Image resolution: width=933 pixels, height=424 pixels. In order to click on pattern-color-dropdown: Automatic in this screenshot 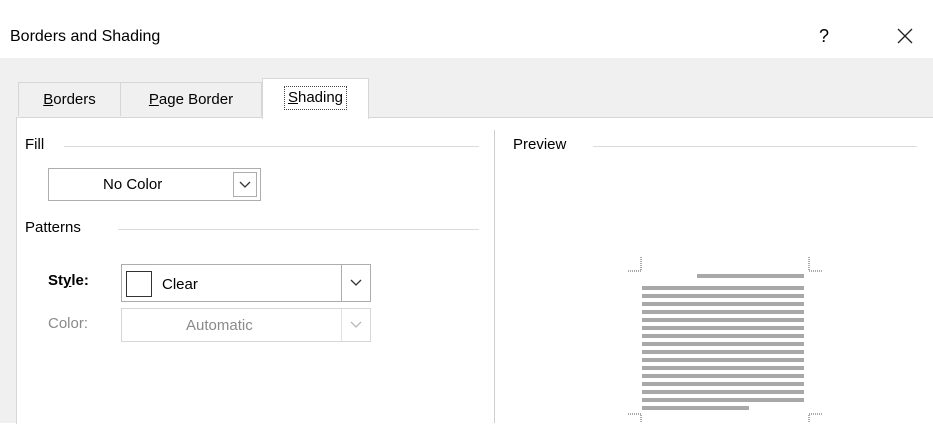, I will do `click(246, 325)`.